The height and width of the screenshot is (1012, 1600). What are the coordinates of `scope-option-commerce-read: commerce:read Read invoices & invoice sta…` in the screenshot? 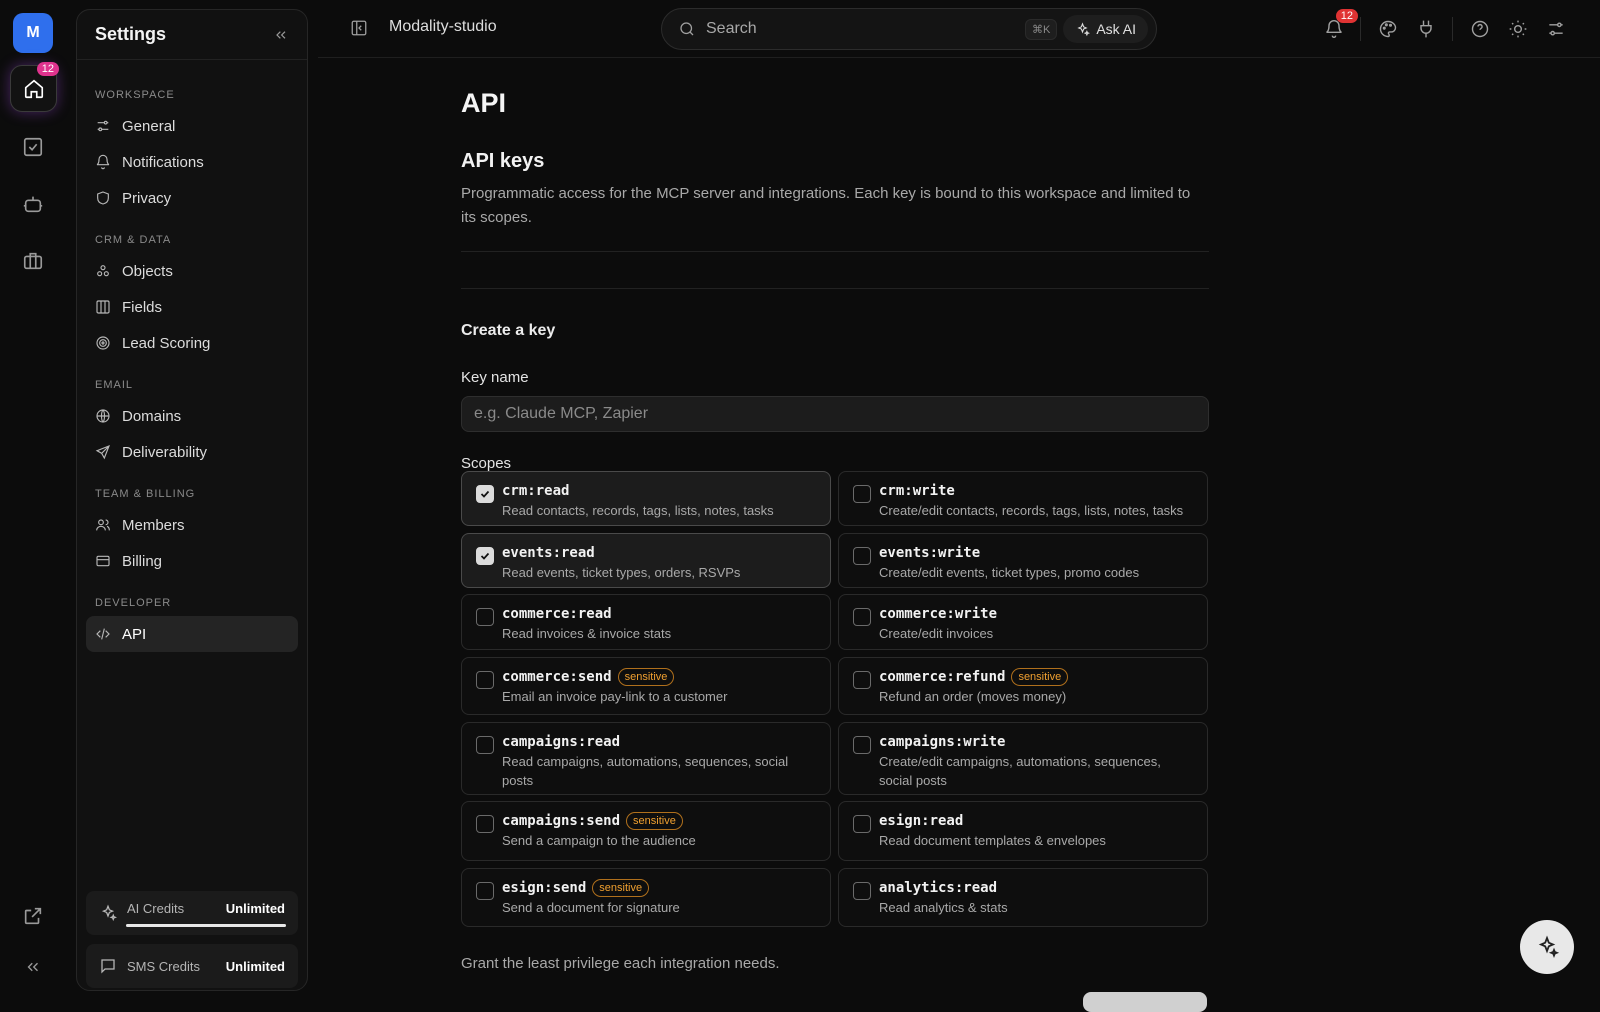 It's located at (646, 622).